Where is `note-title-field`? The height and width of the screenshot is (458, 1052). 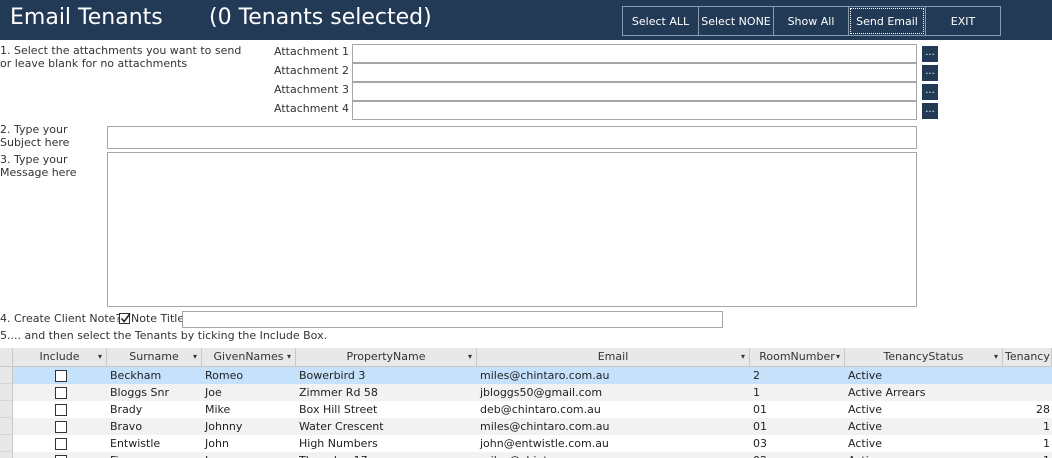
note-title-field is located at coordinates (452, 319).